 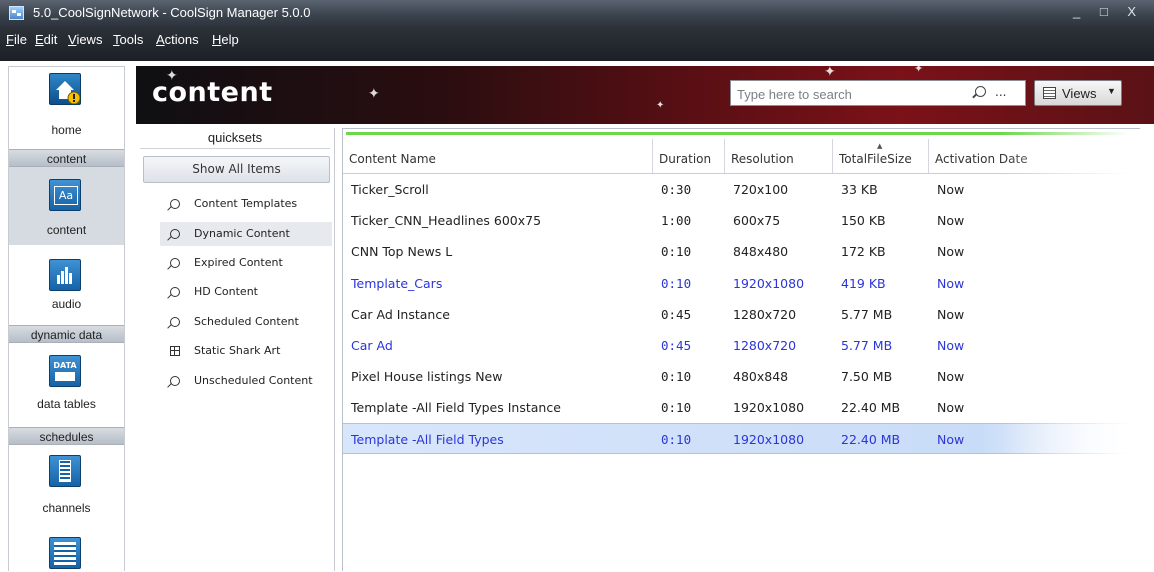 I want to click on table-row: Ticker_Scroll 0:30 720x100 33 KB Now, so click(x=741, y=189).